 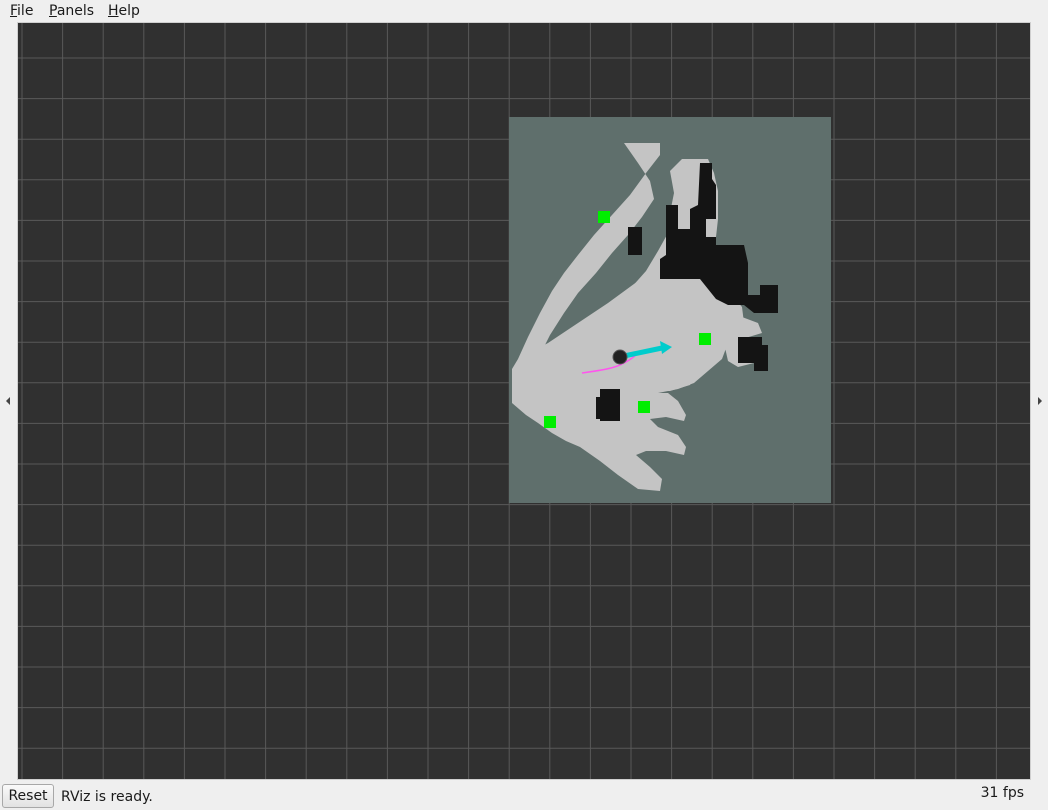 I want to click on status-message: RViz is ready., so click(x=107, y=797).